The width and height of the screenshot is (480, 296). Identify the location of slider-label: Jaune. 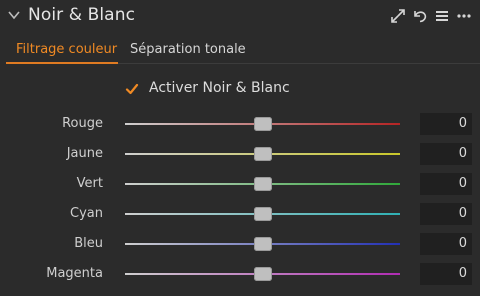
(84, 153).